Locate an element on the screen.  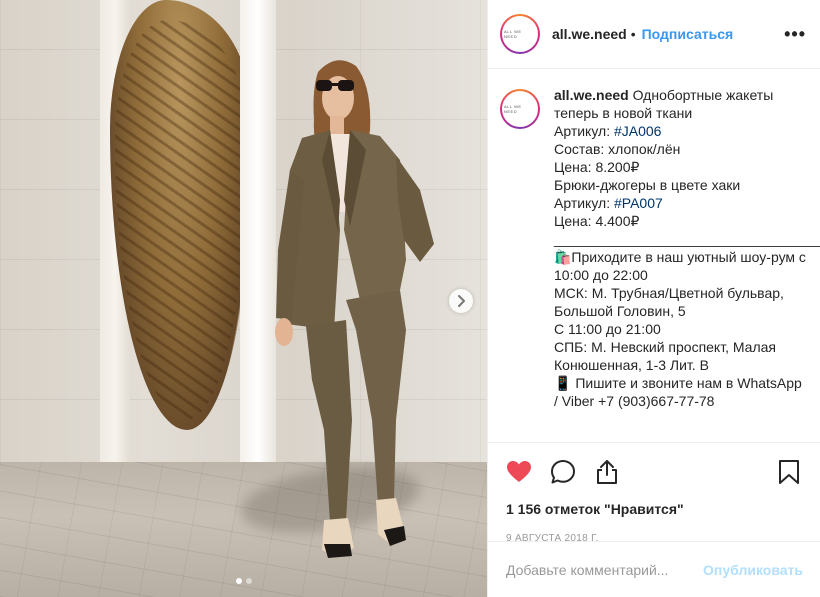
more-options-icon: ••• is located at coordinates (795, 34).